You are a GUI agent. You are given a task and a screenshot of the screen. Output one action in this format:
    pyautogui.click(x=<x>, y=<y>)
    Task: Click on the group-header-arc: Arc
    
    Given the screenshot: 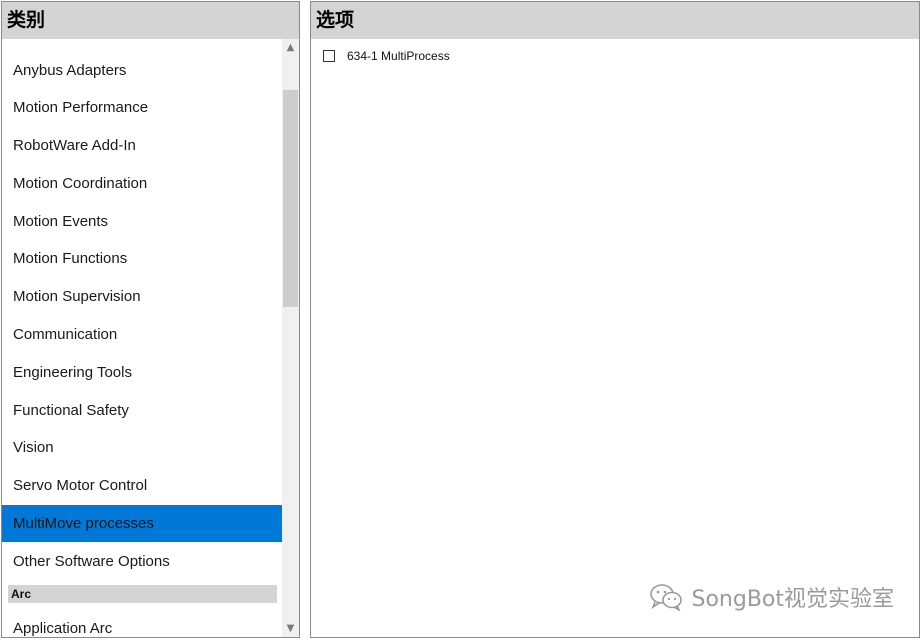 What is the action you would take?
    pyautogui.click(x=142, y=594)
    